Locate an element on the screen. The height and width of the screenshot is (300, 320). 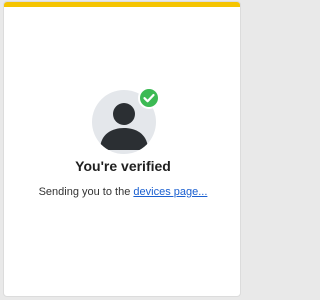
accent-bar is located at coordinates (122, 4).